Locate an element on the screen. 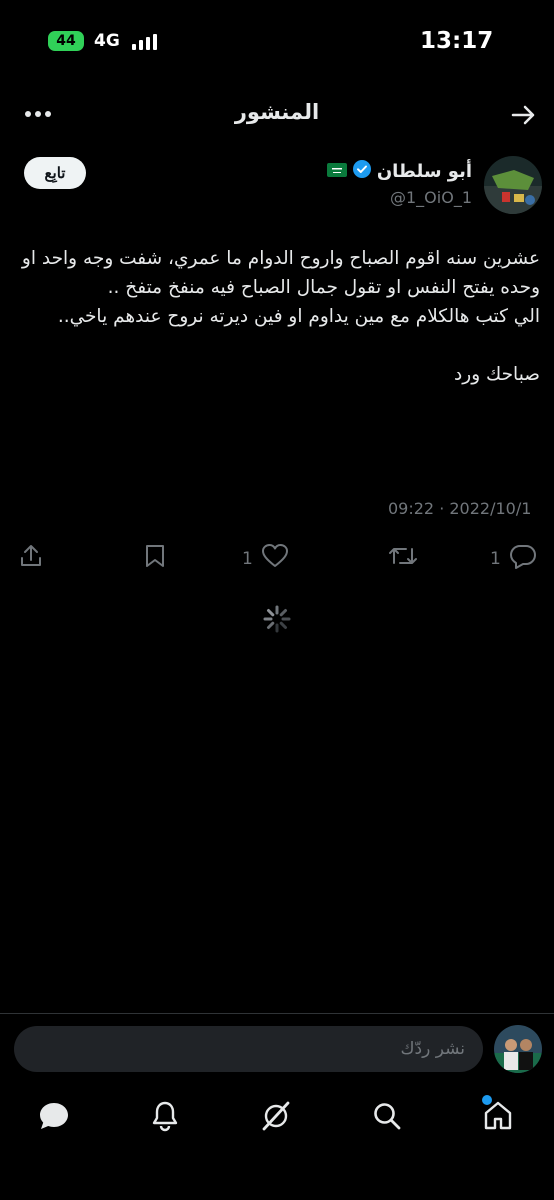 The height and width of the screenshot is (1200, 554). retweet-button is located at coordinates (403, 558).